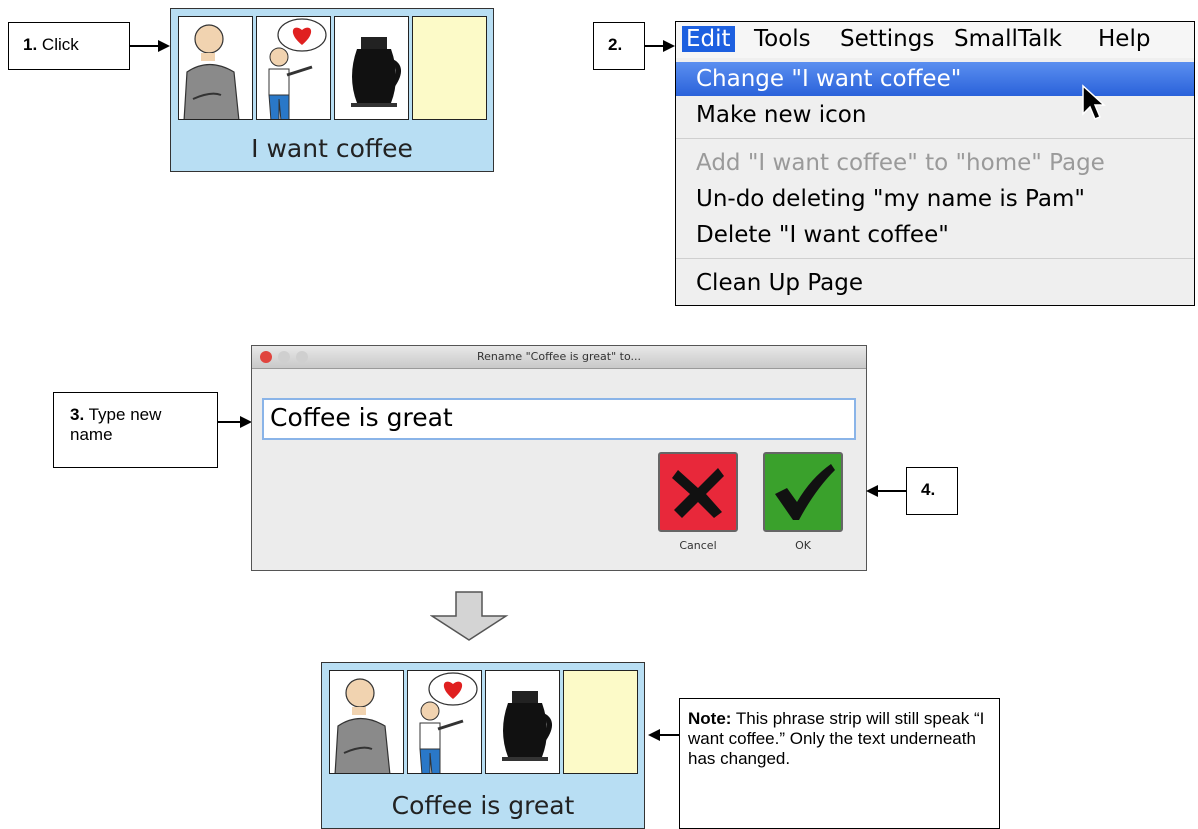  I want to click on cancel-button, so click(698, 492).